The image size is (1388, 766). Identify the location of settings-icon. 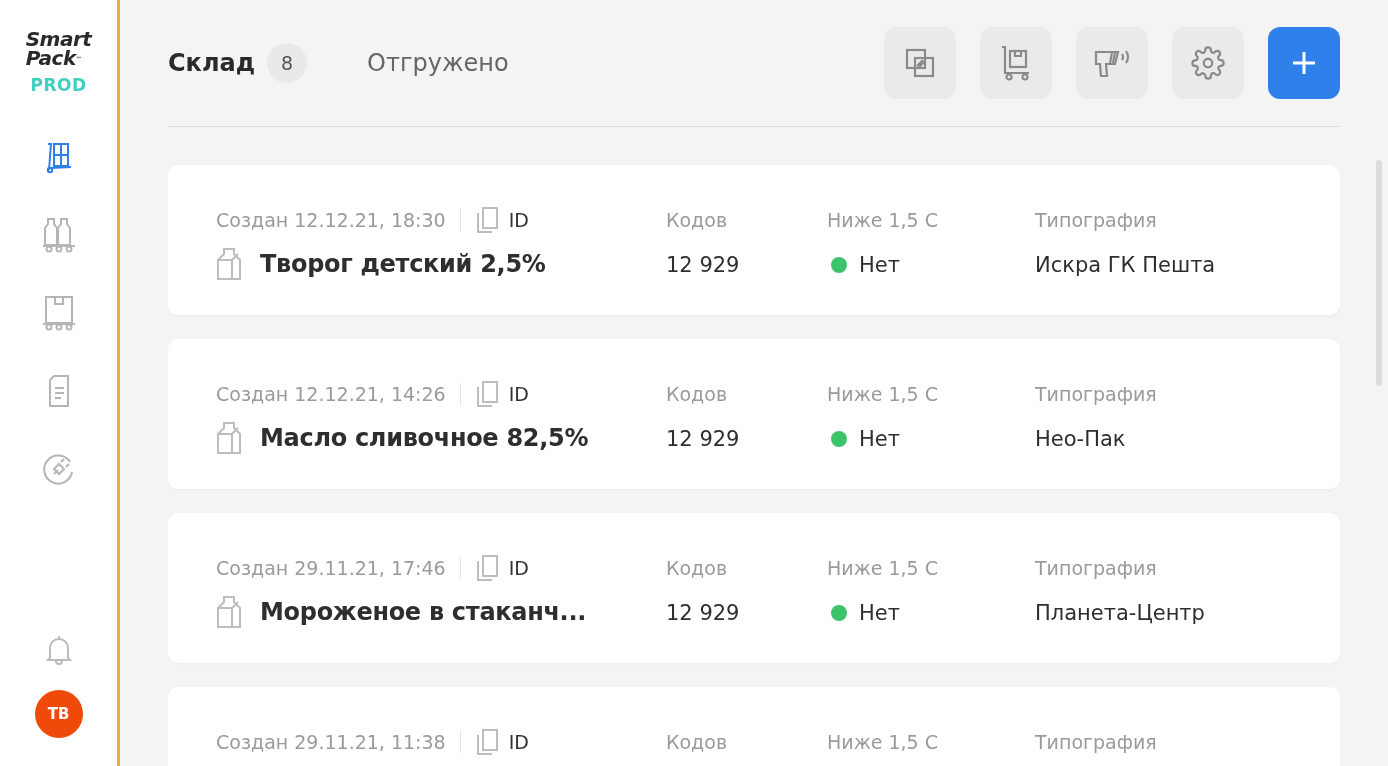
(1208, 63).